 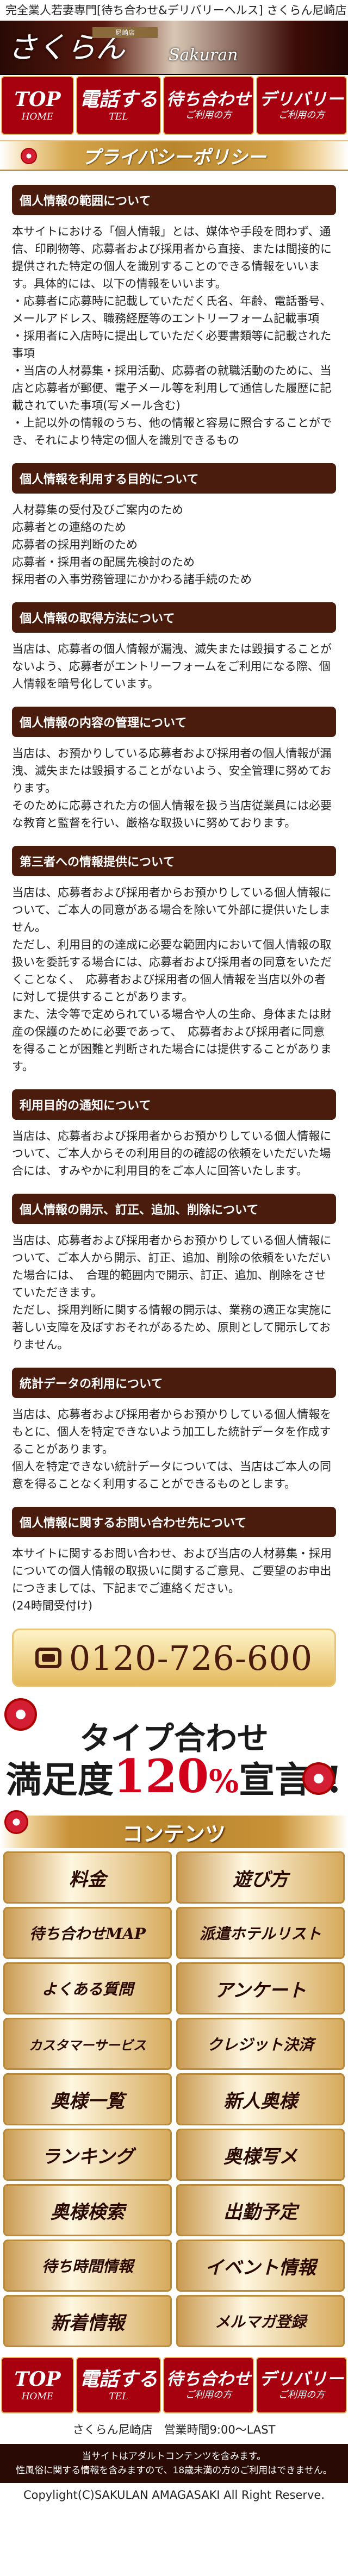 I want to click on promo-line1: タイプ合わせ, so click(x=174, y=1739).